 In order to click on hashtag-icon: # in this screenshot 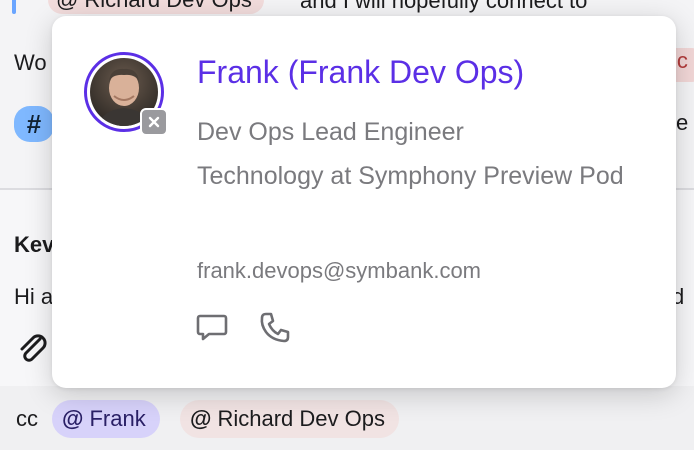, I will do `click(34, 123)`.